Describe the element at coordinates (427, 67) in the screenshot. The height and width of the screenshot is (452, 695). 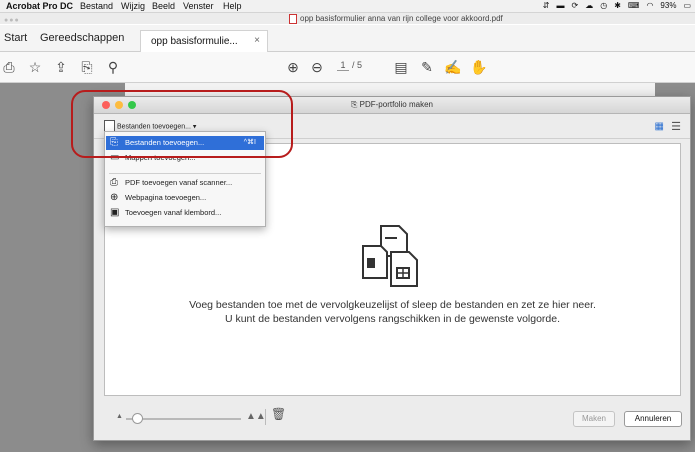
I see `highlight-pen-icon: ✎` at that location.